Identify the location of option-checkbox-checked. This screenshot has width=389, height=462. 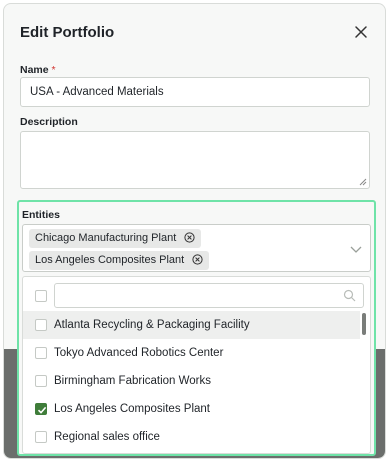
(41, 409).